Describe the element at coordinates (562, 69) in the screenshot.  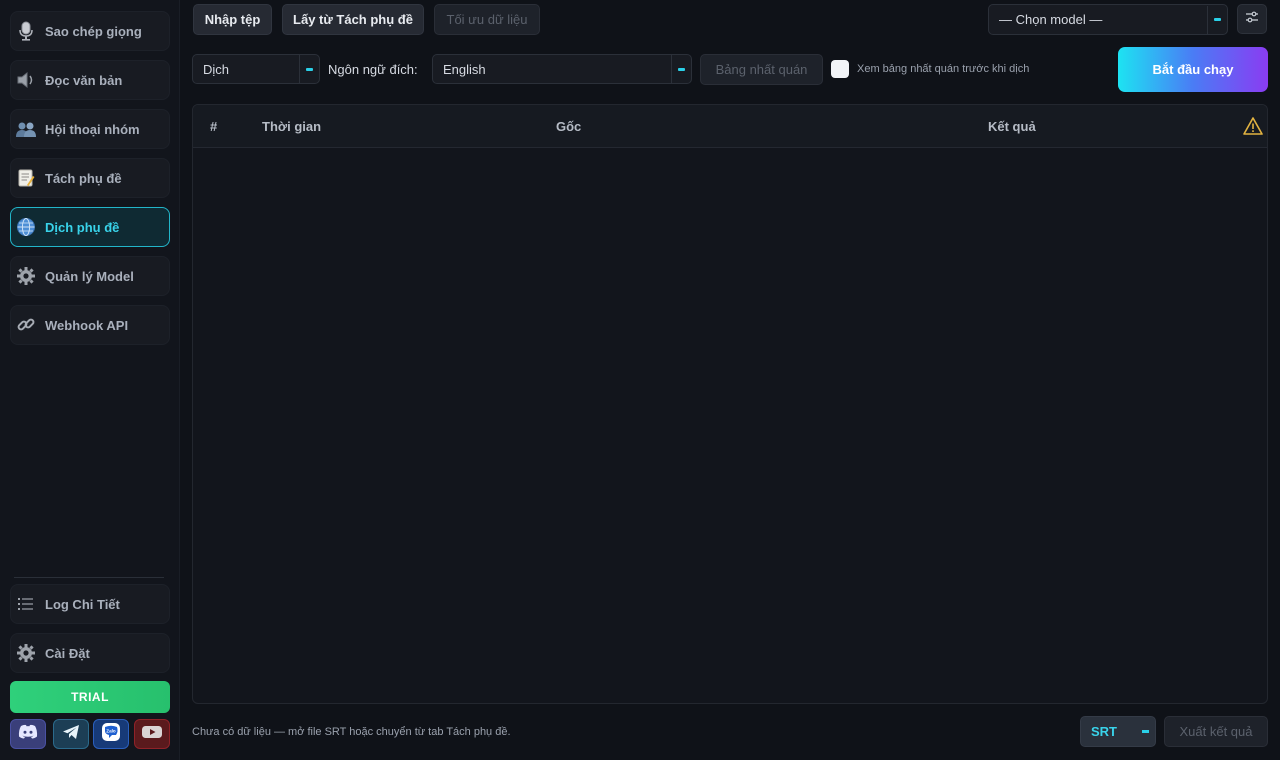
I see `target-language-select: English` at that location.